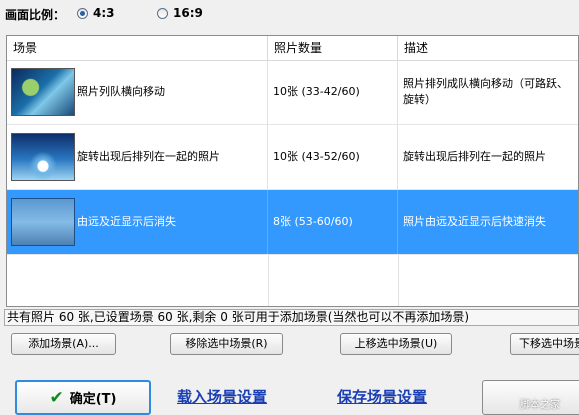  Describe the element at coordinates (137, 48) in the screenshot. I see `column-header-scene: 场景` at that location.